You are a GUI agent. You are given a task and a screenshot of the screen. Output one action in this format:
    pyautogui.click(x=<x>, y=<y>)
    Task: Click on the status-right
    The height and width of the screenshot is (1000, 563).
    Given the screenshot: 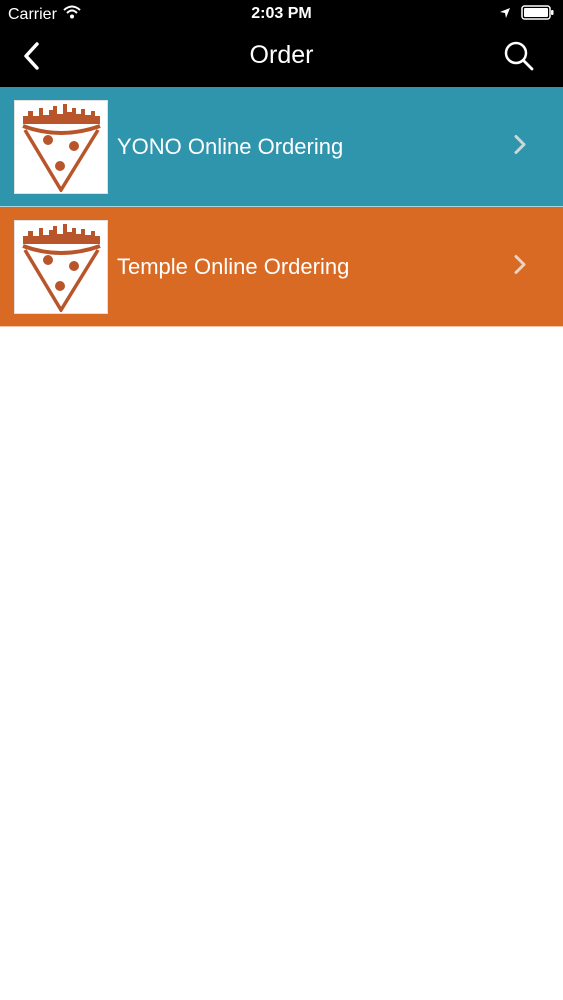 What is the action you would take?
    pyautogui.click(x=527, y=15)
    